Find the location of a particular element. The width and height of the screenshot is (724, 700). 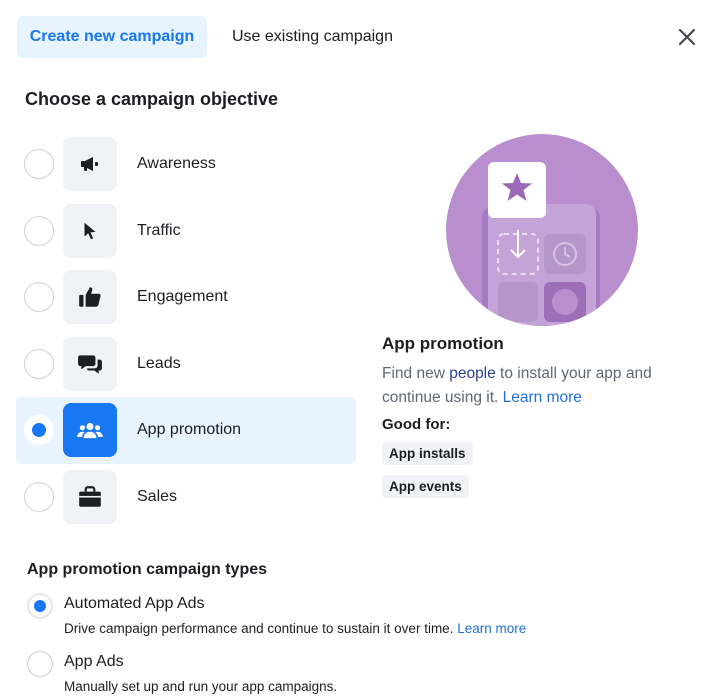

objective-label: Awareness is located at coordinates (176, 164).